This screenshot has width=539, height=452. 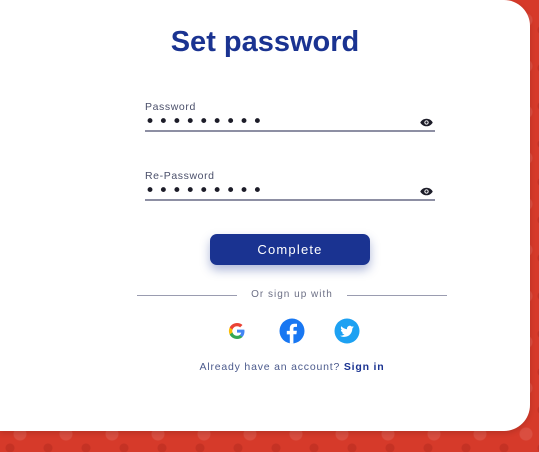 I want to click on divider-text: Or sign up with, so click(x=292, y=294).